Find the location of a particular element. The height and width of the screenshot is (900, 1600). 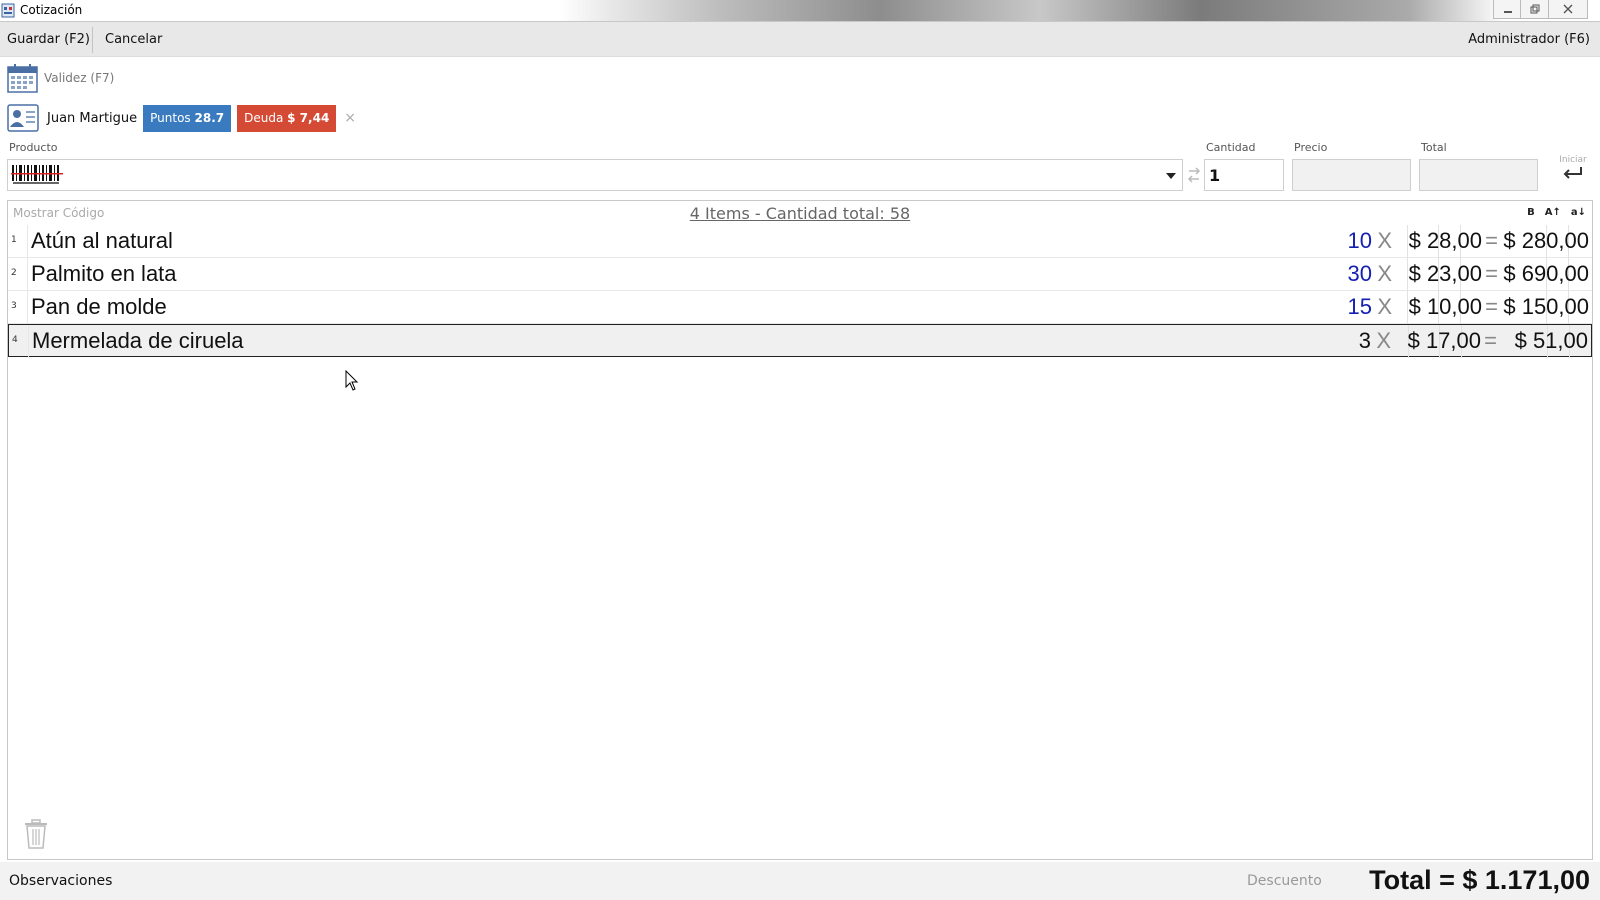

item-quantity: 3 is located at coordinates (1364, 340).